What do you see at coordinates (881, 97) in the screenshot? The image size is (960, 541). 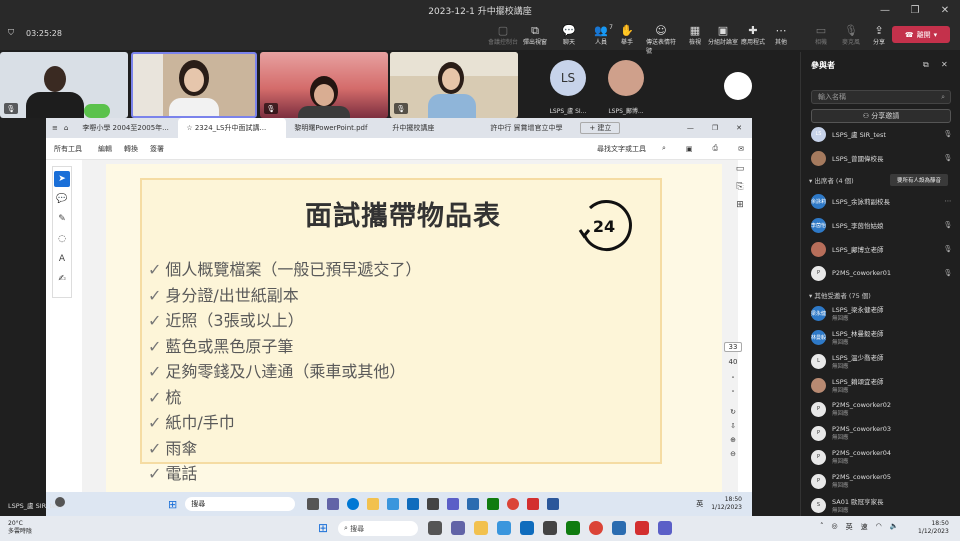 I see `participant-search-input: 輸入名稱 ⌕` at bounding box center [881, 97].